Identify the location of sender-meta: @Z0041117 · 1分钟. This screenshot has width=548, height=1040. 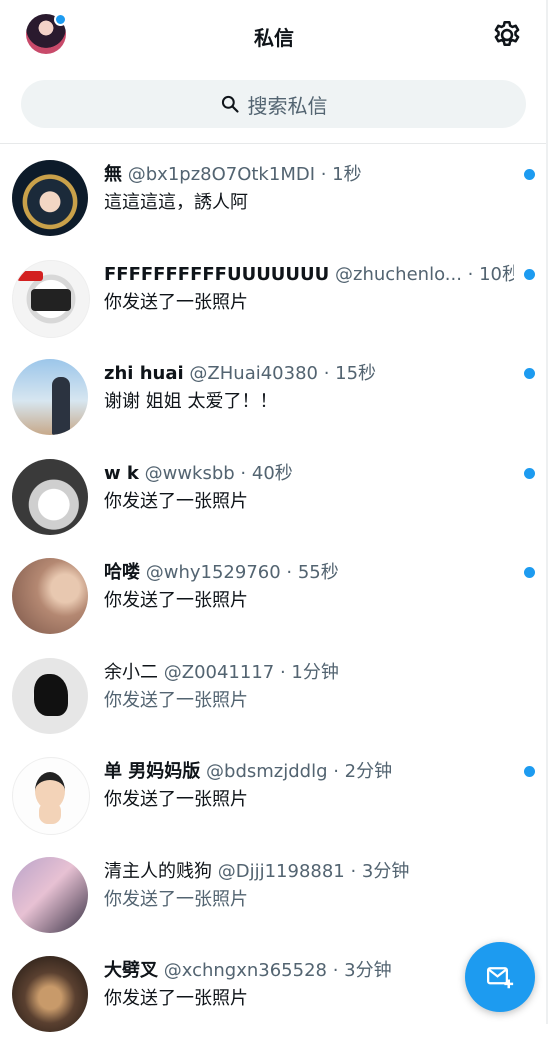
(251, 672).